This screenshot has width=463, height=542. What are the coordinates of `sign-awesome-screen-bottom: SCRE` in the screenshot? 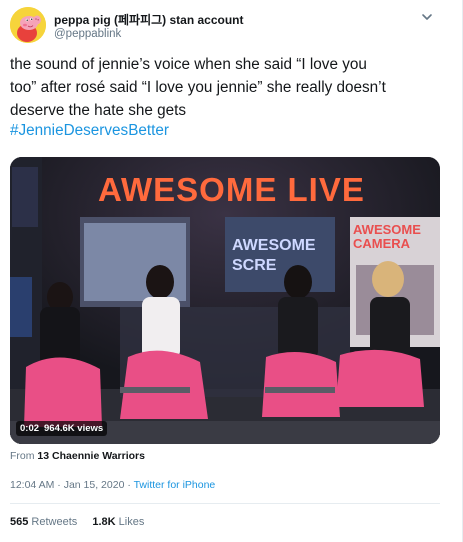 It's located at (254, 265).